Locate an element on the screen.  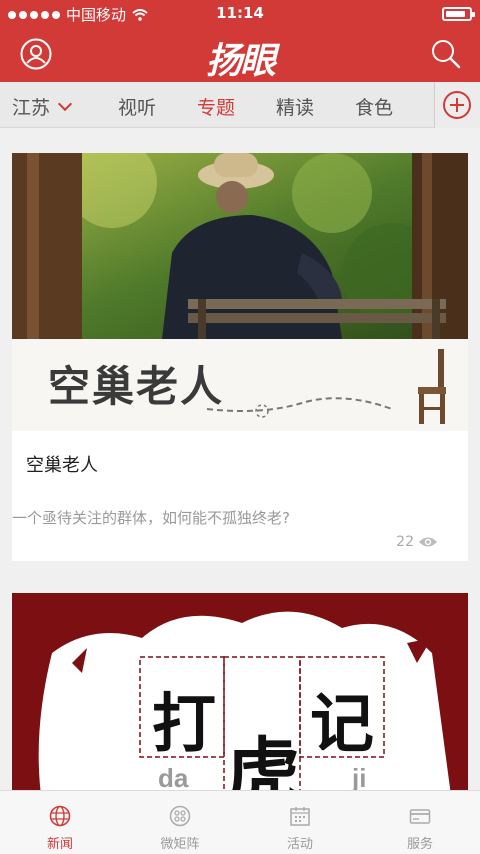
bottom-navigation: 新闻 微矩阵 活动 服务 is located at coordinates (240, 822).